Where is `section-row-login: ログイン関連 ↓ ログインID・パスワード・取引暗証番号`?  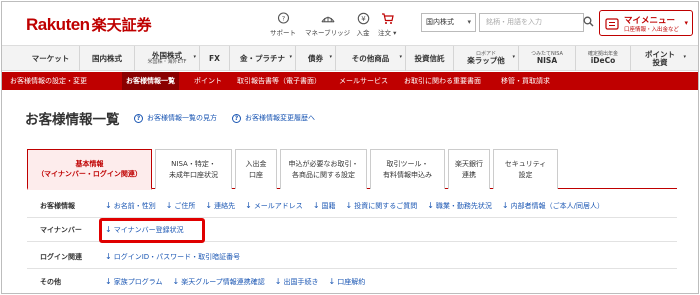
section-row-login: ログイン関連 ↓ ログインID・パスワード・取引暗証番号 is located at coordinates (352, 257).